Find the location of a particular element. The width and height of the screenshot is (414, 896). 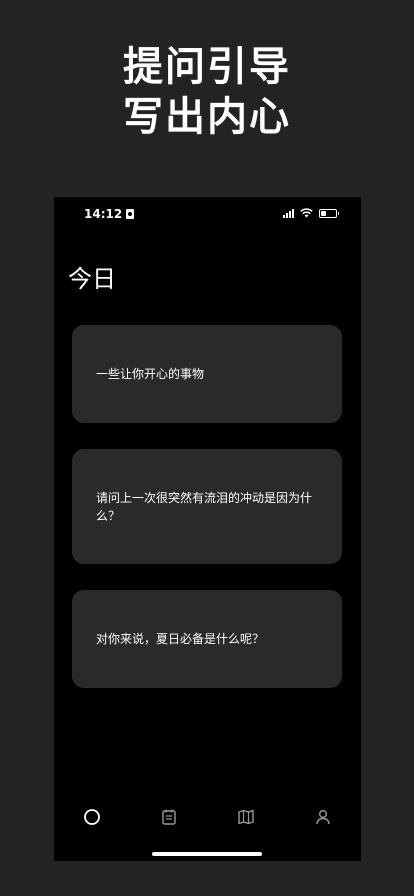

circle-icon is located at coordinates (92, 817).